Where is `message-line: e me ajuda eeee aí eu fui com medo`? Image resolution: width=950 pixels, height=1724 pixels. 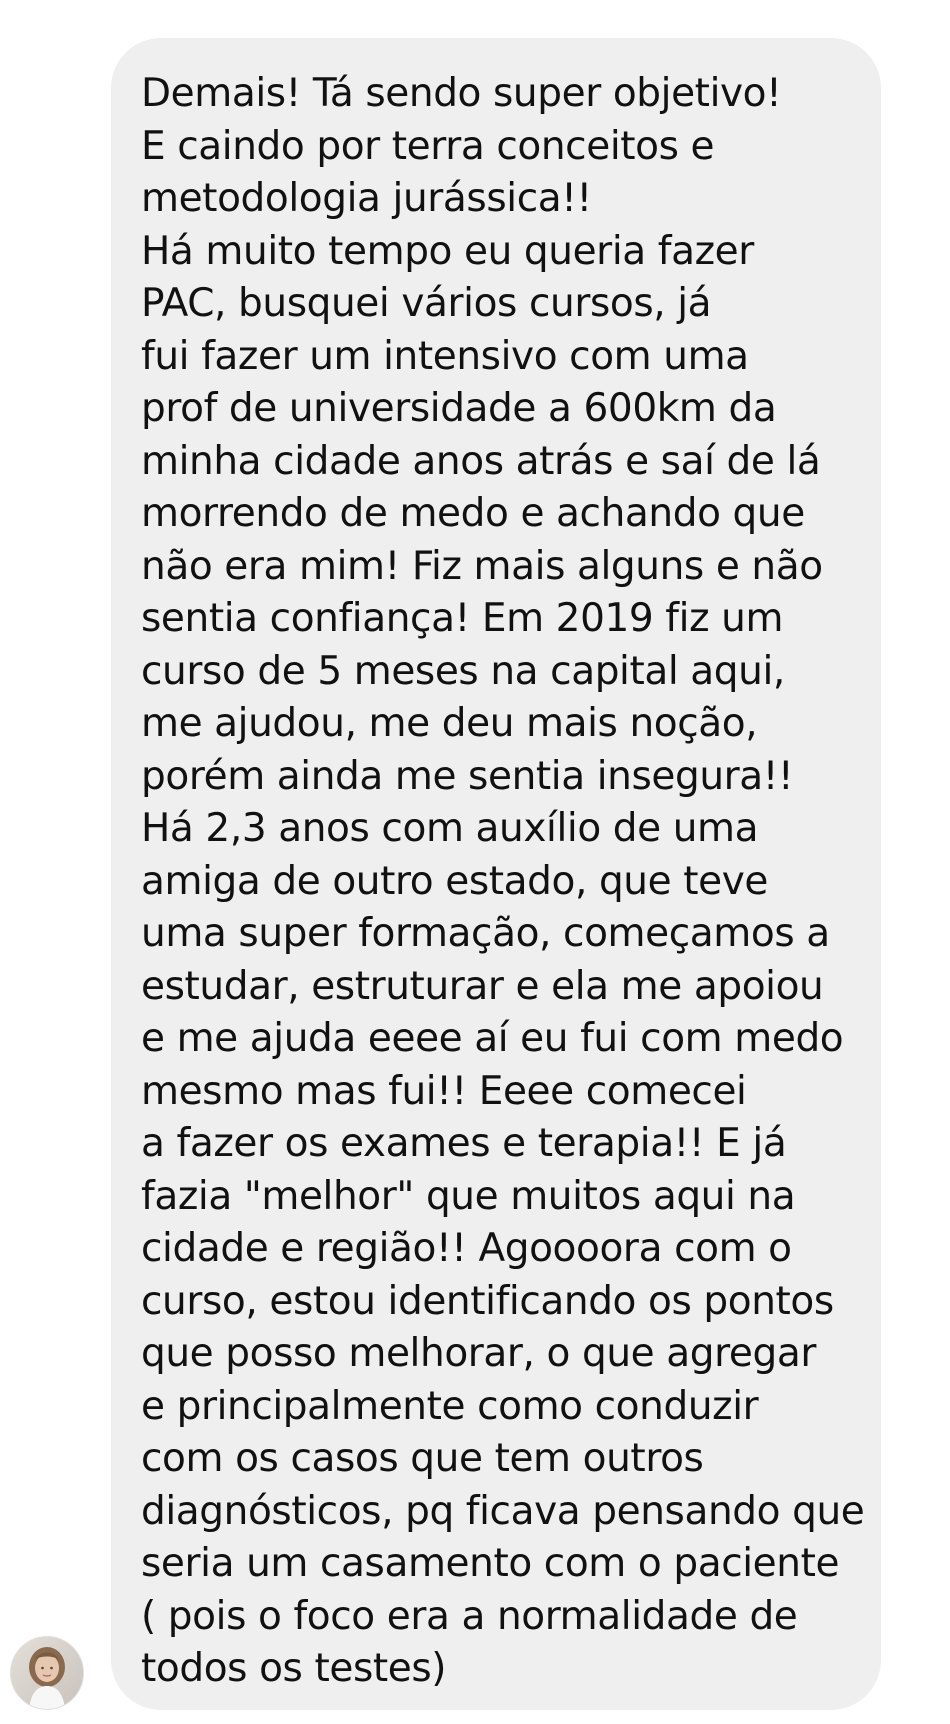
message-line: e me ajuda eeee aí eu fui com medo is located at coordinates (492, 1038).